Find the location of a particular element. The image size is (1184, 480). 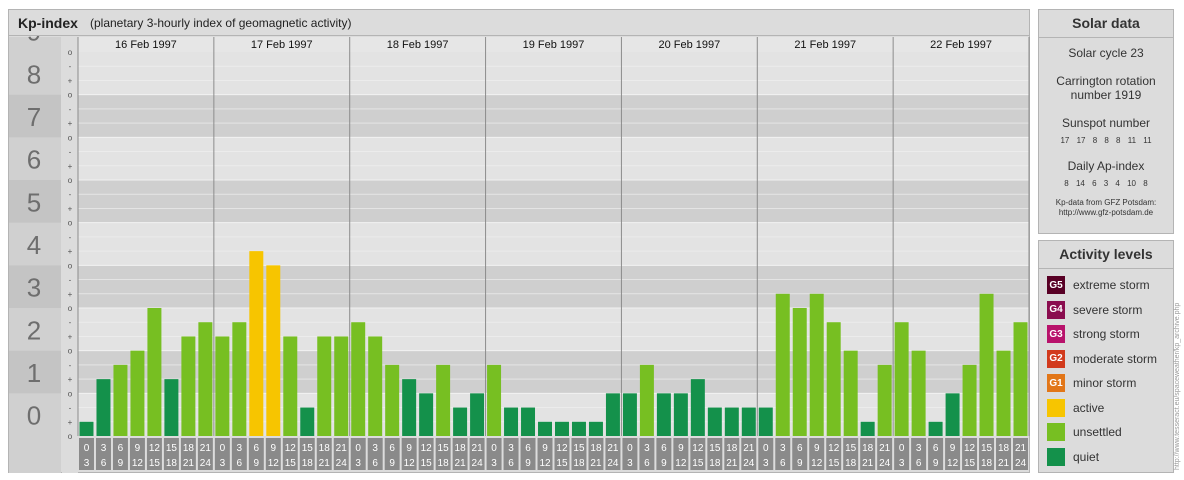

activity-level-label: quiet is located at coordinates (1086, 456).